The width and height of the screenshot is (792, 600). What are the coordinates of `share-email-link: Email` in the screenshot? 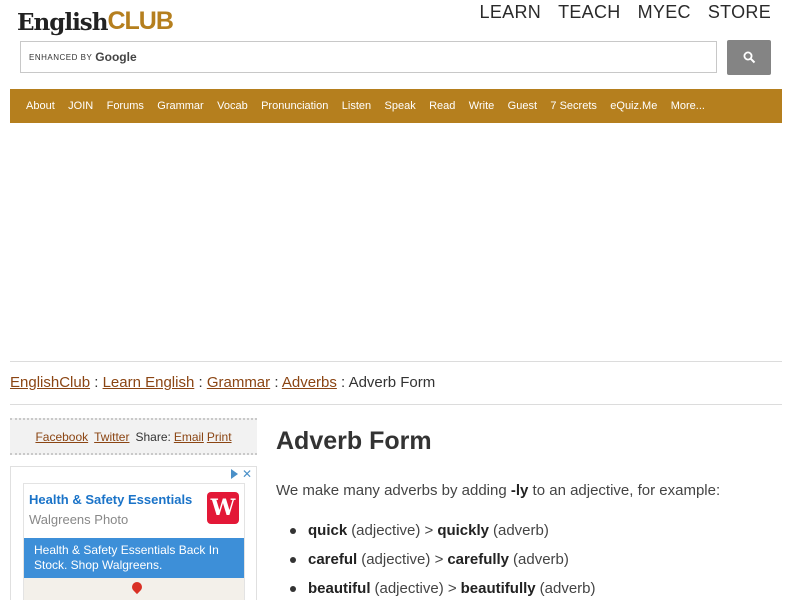 It's located at (189, 437).